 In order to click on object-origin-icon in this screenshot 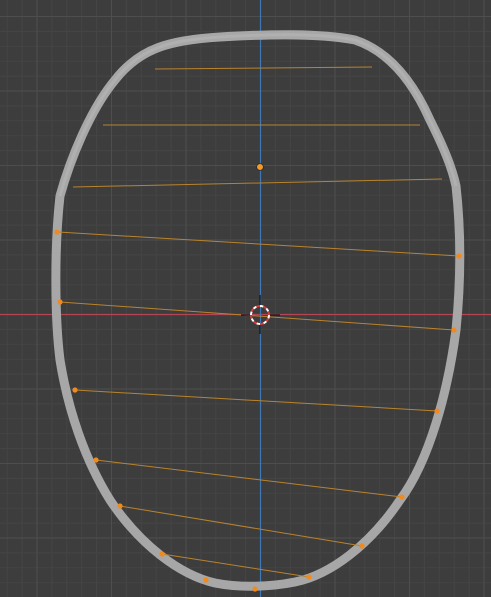, I will do `click(260, 167)`.